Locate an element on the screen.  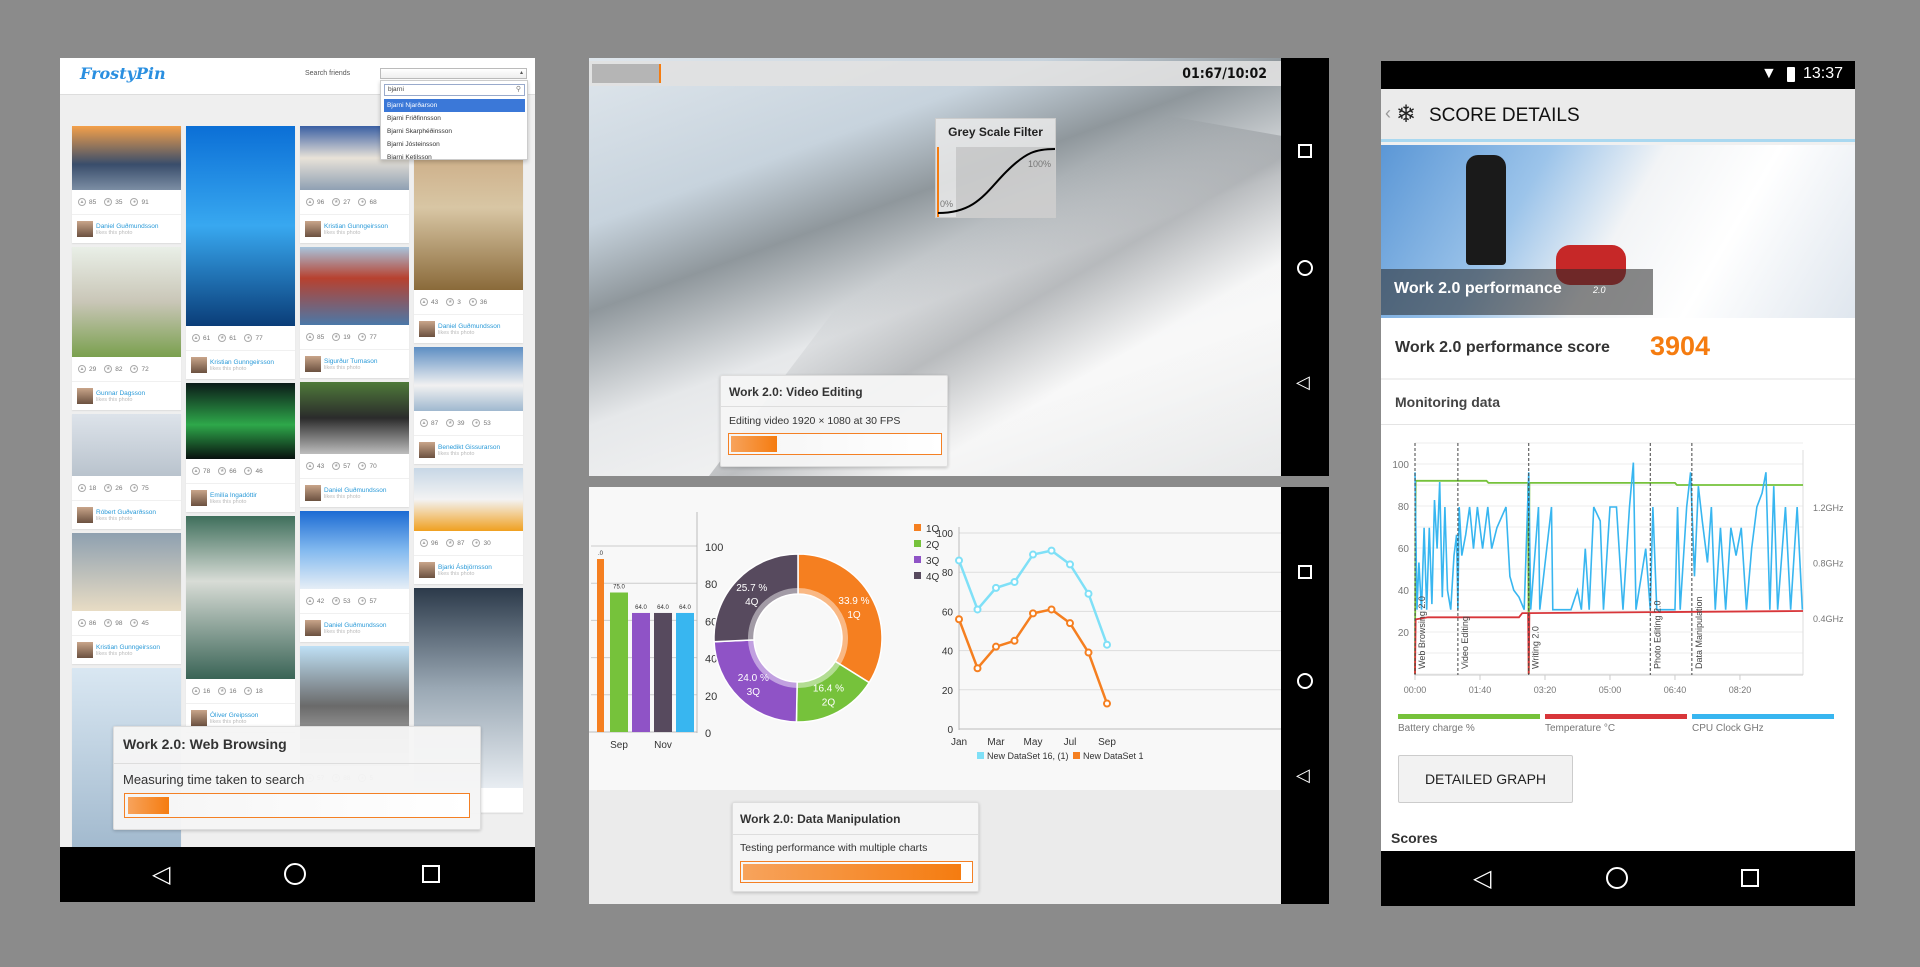
liker-name: Óliver Greipsson is located at coordinates (234, 715).